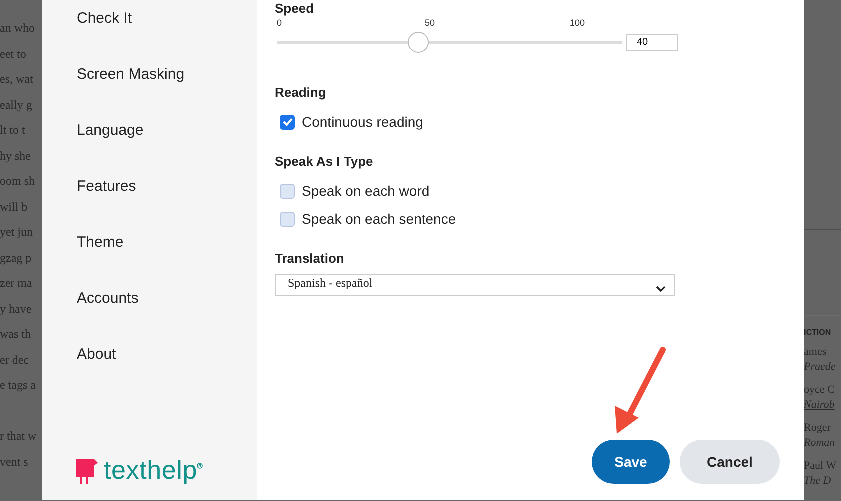 The height and width of the screenshot is (501, 841). Describe the element at coordinates (167, 204) in the screenshot. I see `sidebar-item: Features` at that location.